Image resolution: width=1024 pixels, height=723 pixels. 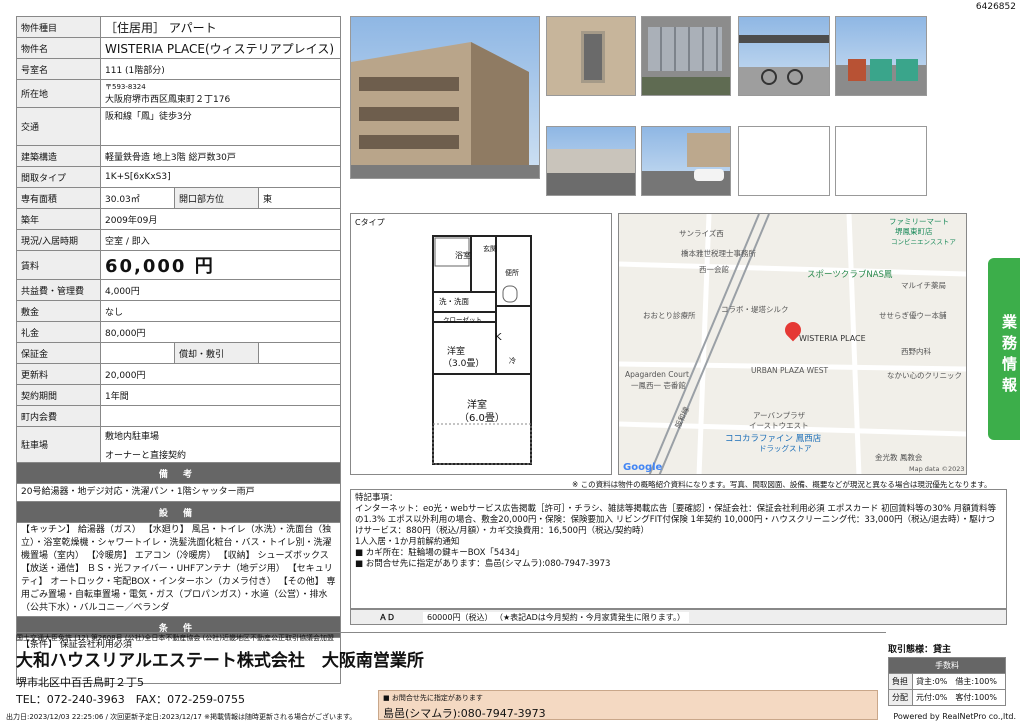 I want to click on postal-code: 〒593-8324, so click(x=125, y=87).